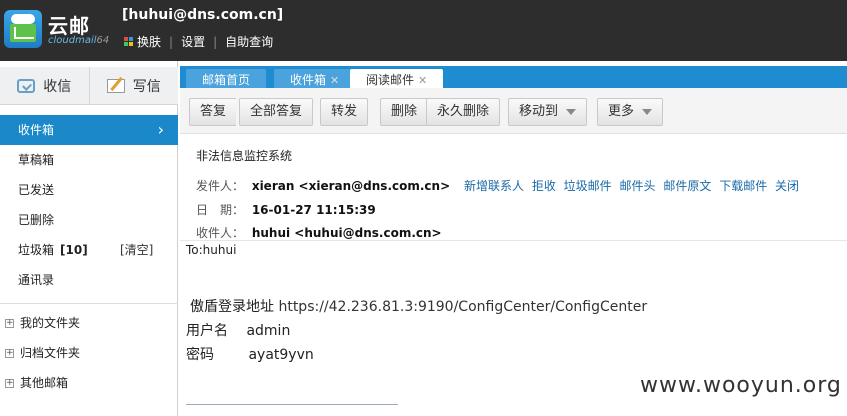  What do you see at coordinates (344, 112) in the screenshot?
I see `forward-button: 转发` at bounding box center [344, 112].